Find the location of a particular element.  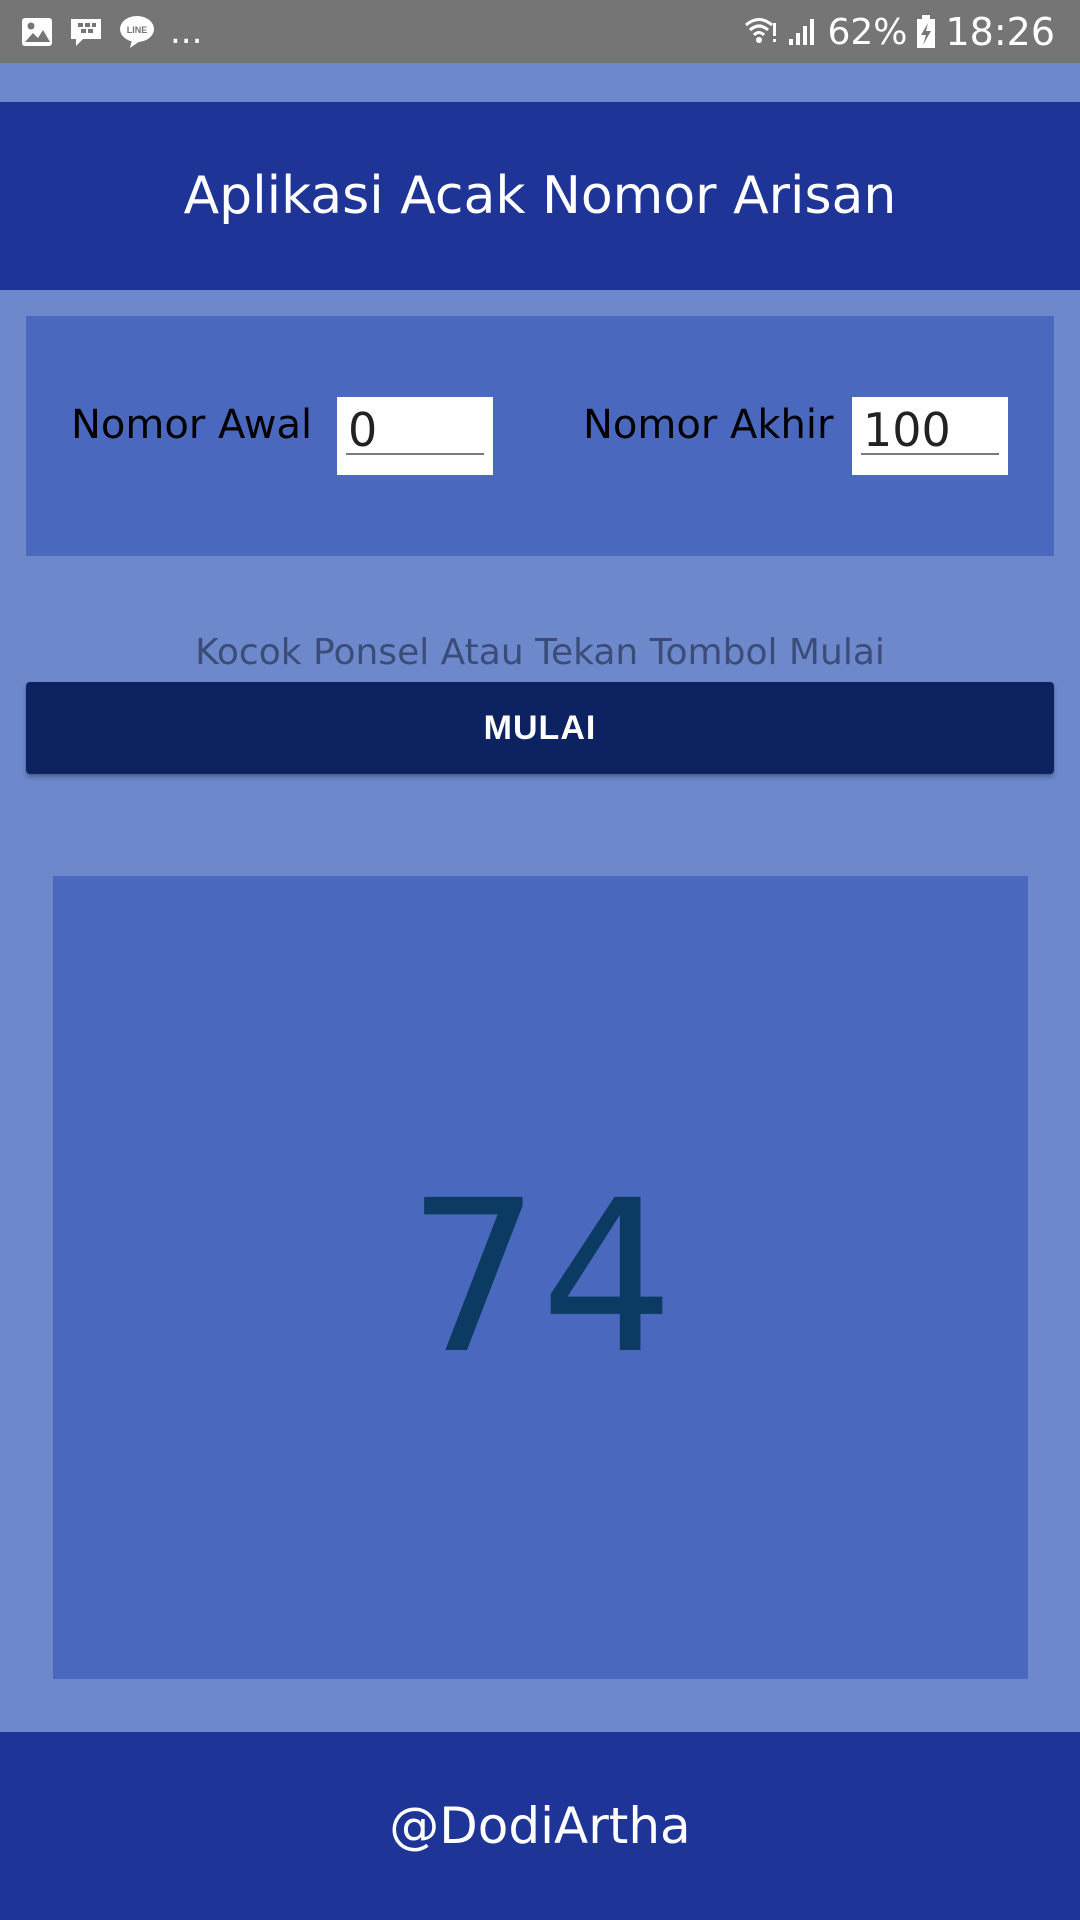

end-number-value: 100 is located at coordinates (907, 430).